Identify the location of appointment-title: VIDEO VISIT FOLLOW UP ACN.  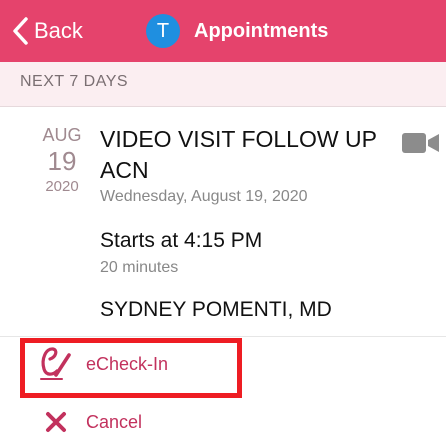
(238, 154).